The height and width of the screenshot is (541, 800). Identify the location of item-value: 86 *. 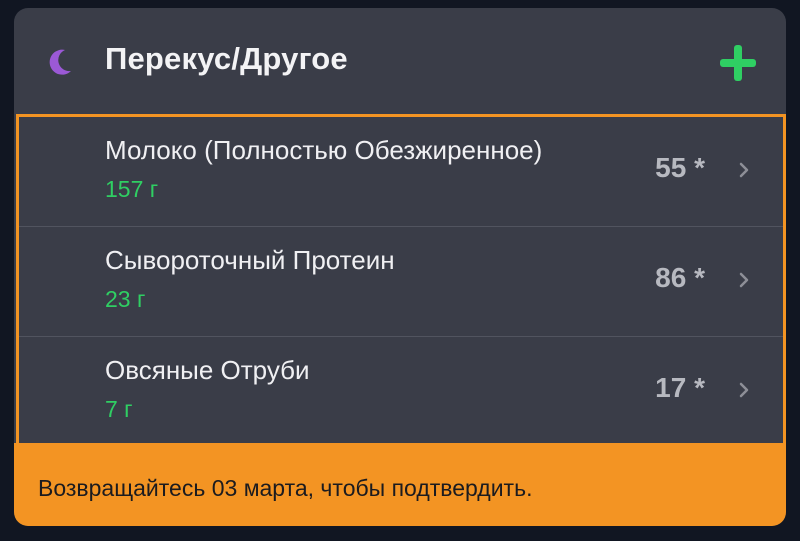
(680, 277).